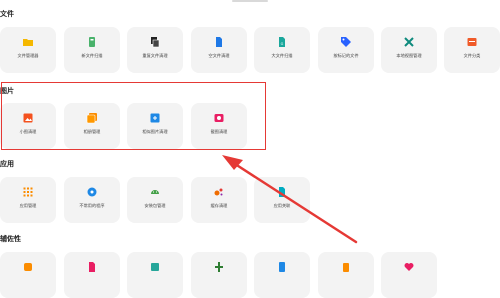 The height and width of the screenshot is (298, 500). What do you see at coordinates (28, 192) in the screenshot?
I see `app-grid-icon` at bounding box center [28, 192].